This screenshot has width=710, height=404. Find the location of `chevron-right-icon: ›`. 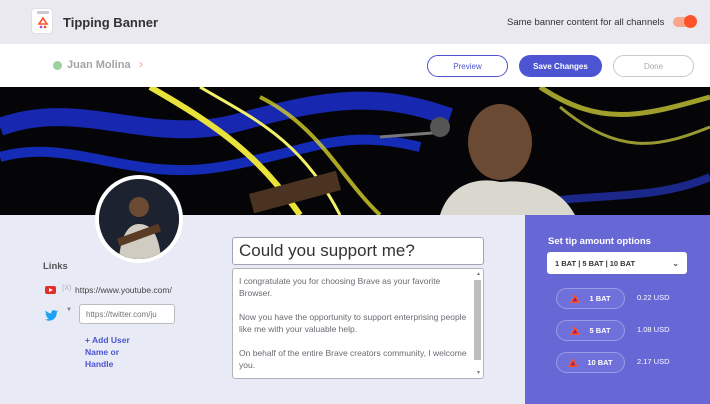

chevron-right-icon: › is located at coordinates (141, 64).